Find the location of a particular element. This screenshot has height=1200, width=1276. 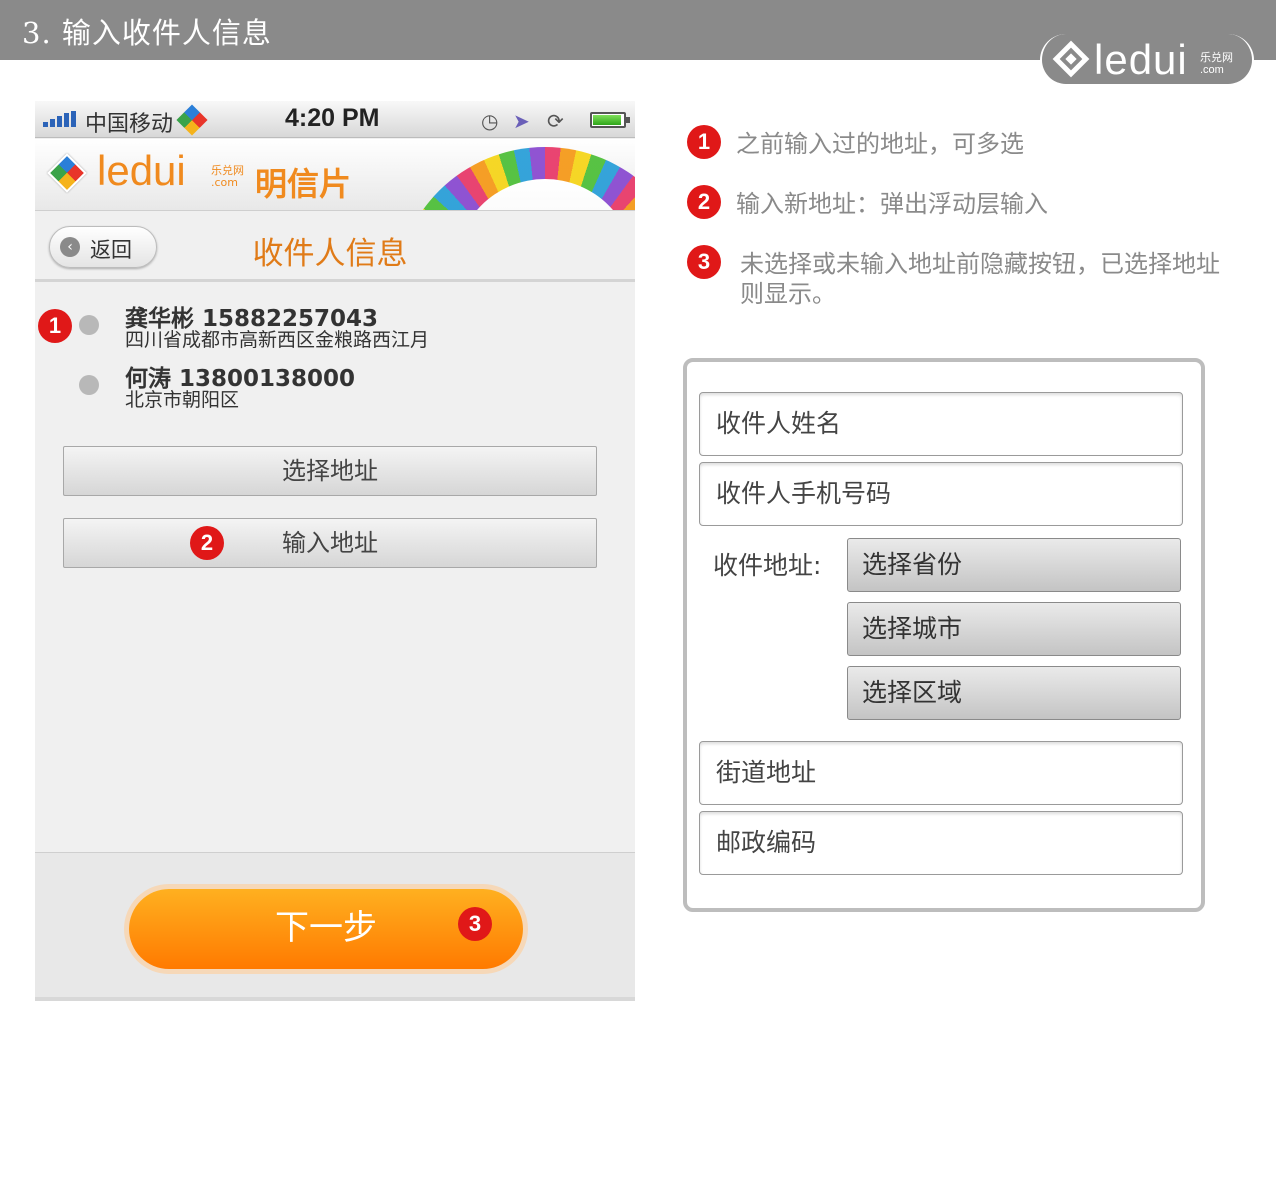

annotation-badge-3: 3 is located at coordinates (475, 924).